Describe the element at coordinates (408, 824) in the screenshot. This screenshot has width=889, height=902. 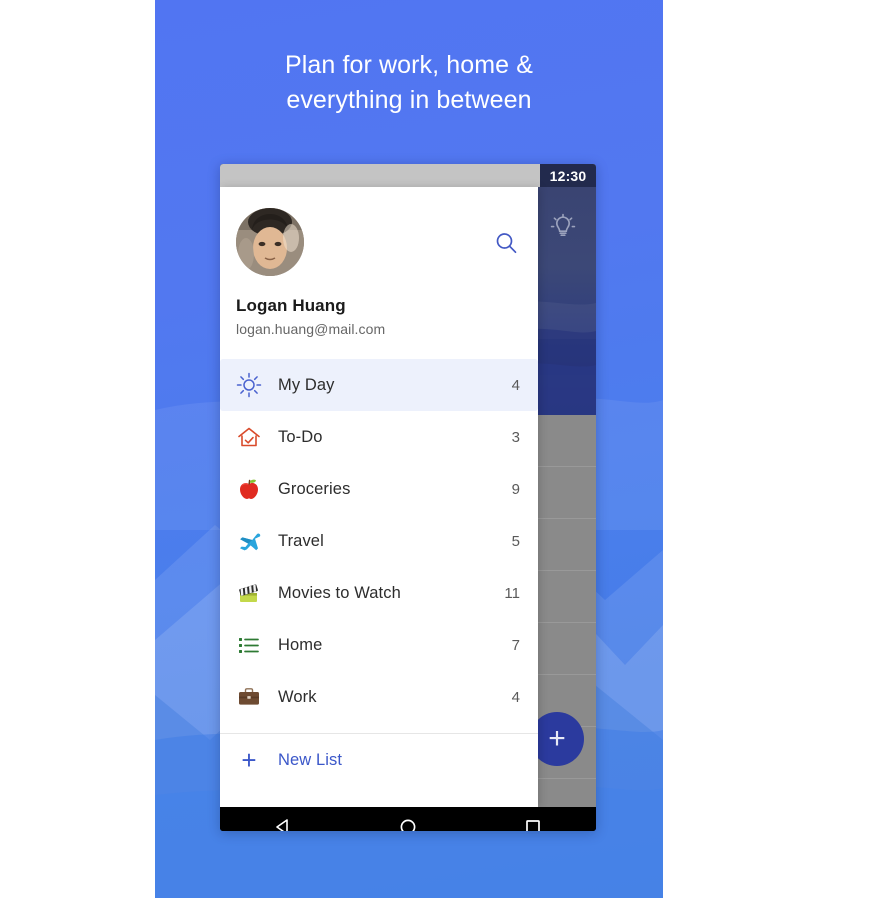
I see `circle-home-icon` at that location.